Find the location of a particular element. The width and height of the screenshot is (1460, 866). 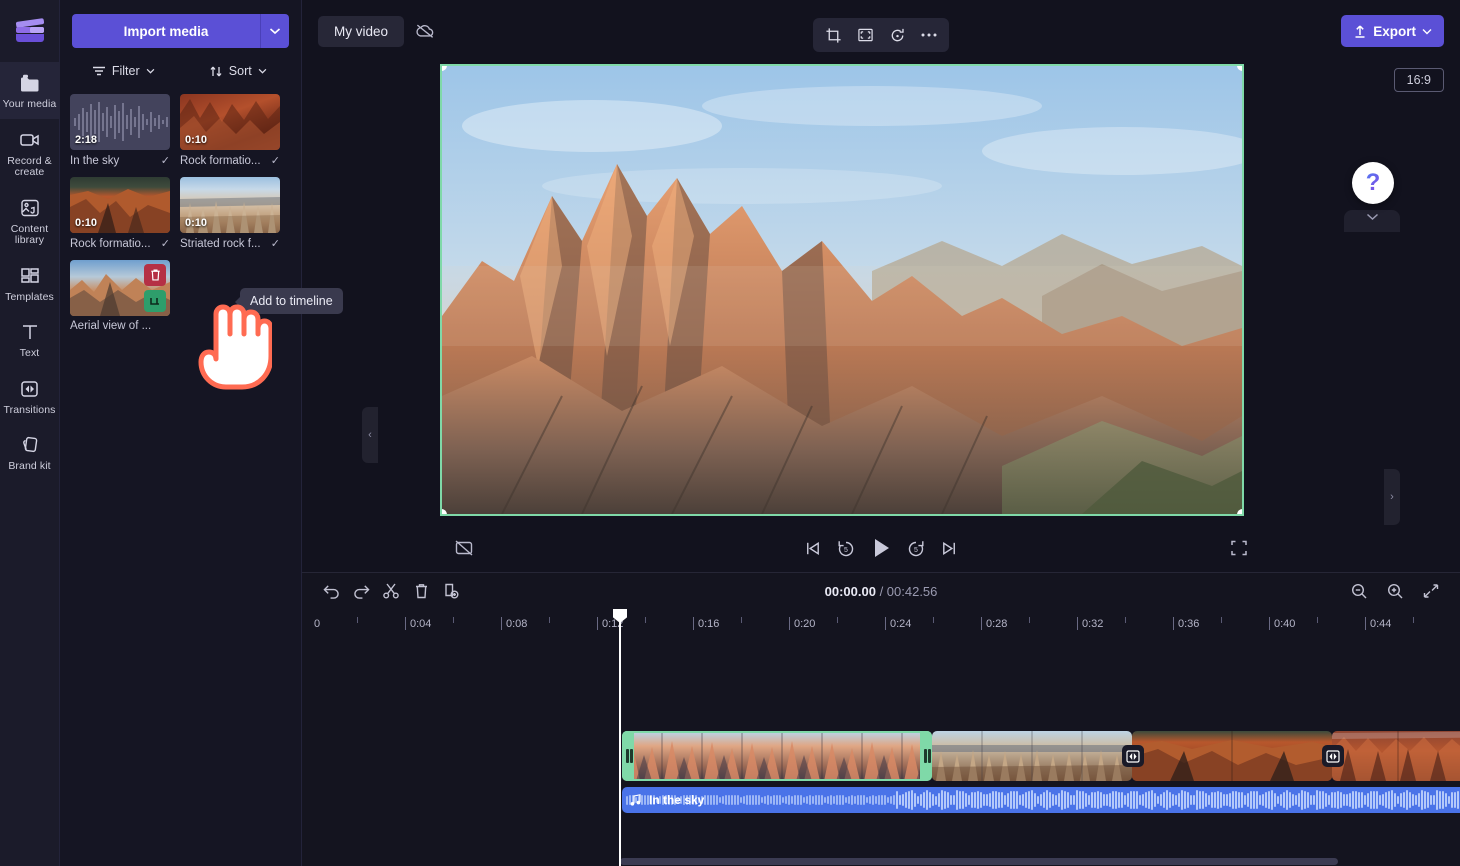

aspect-ratio-badge: 16:9 is located at coordinates (1418, 80).